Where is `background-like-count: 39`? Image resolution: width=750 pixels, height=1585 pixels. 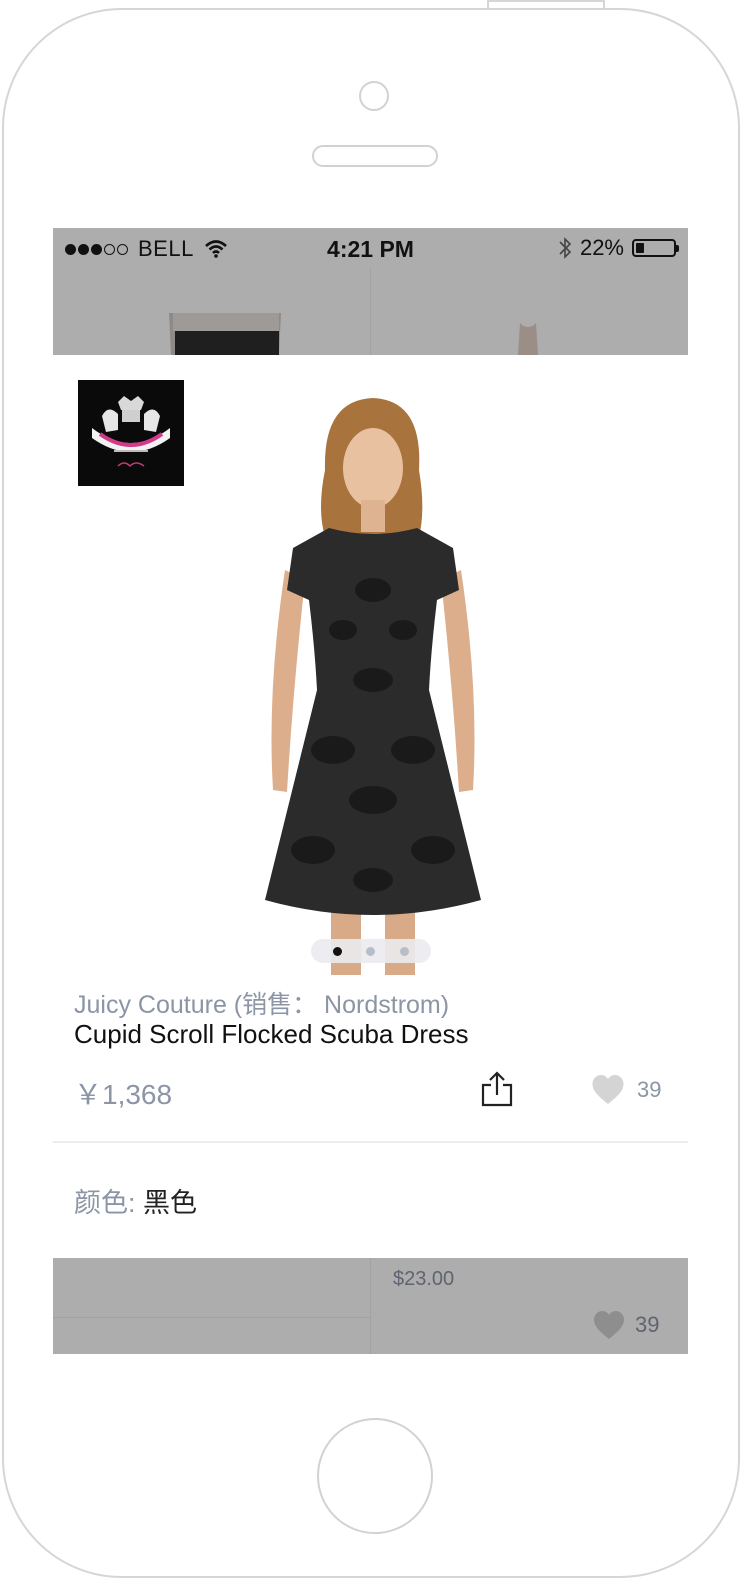 background-like-count: 39 is located at coordinates (647, 1324).